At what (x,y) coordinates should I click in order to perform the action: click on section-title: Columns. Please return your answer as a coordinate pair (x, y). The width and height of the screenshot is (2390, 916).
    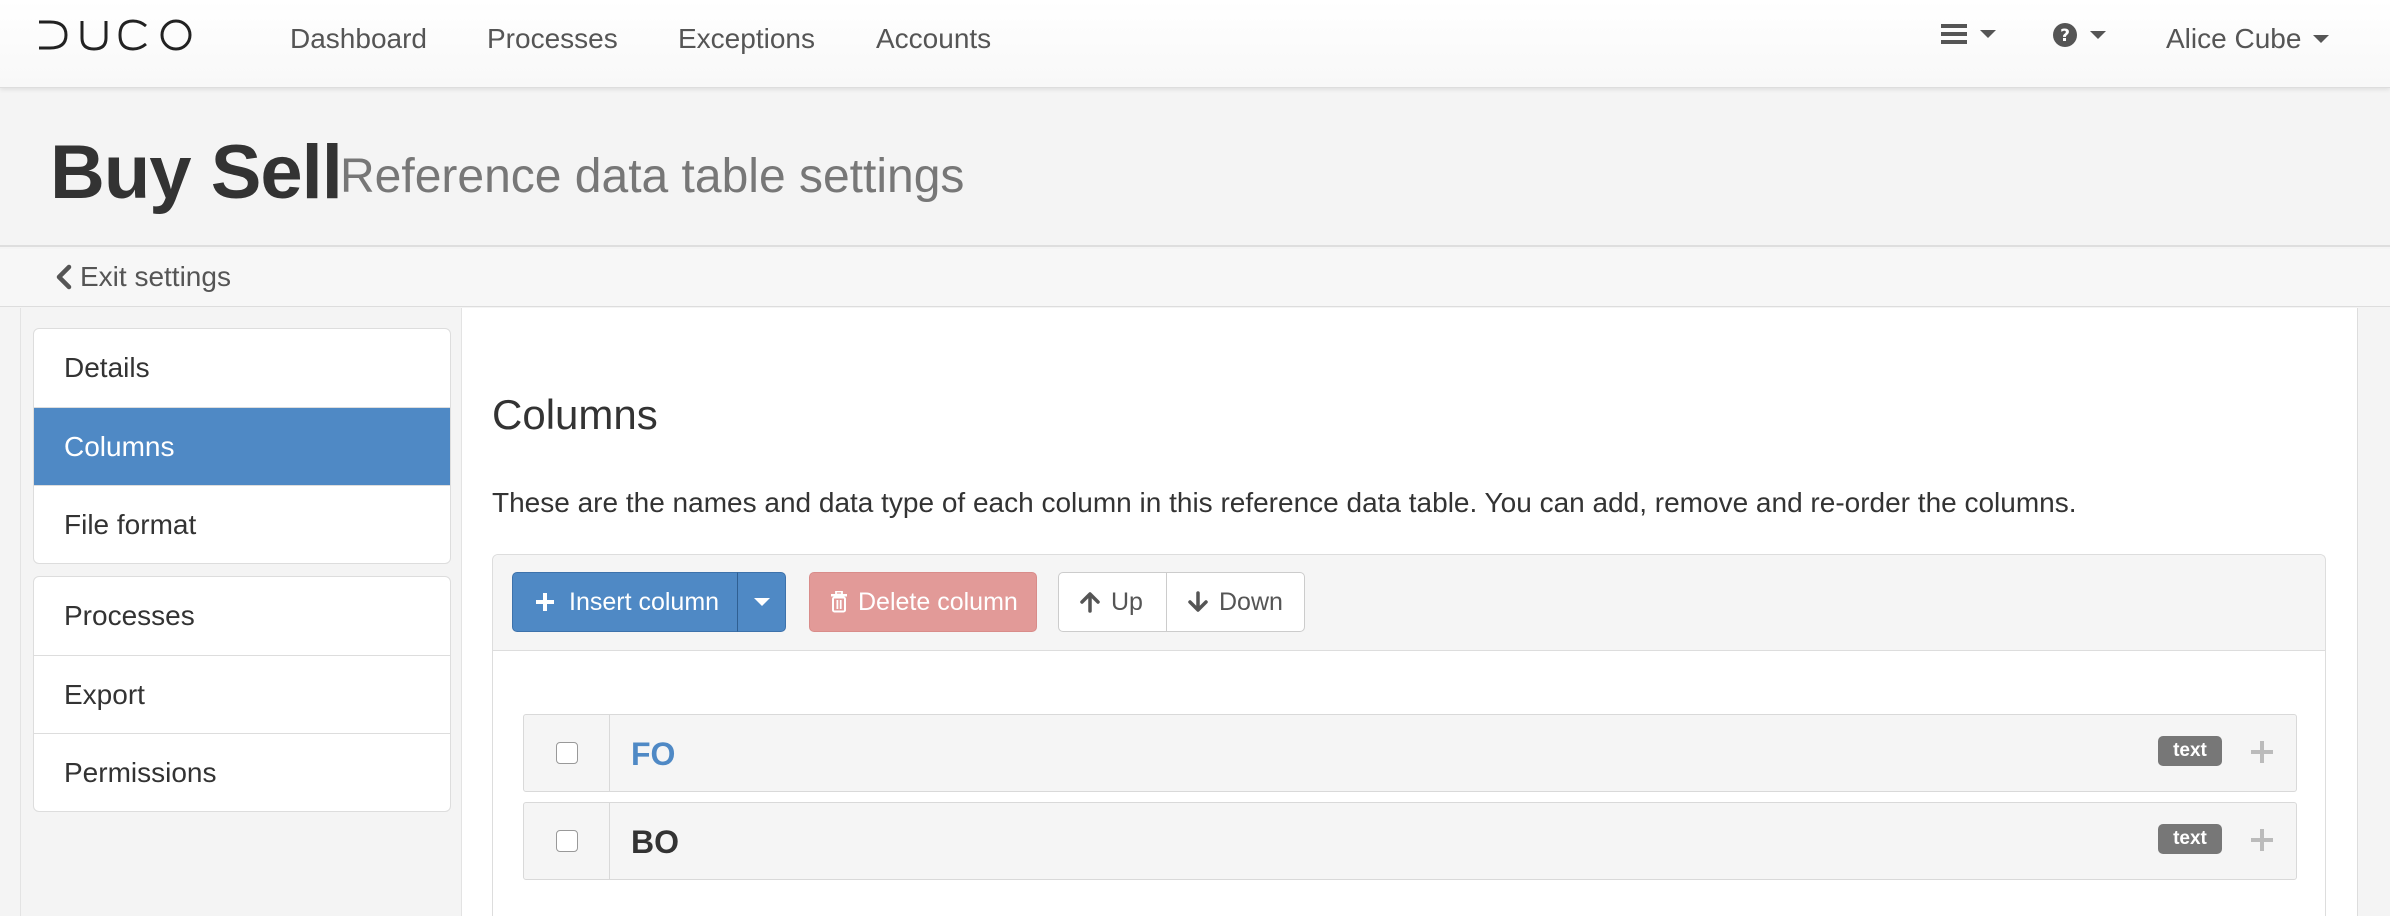
    Looking at the image, I should click on (575, 414).